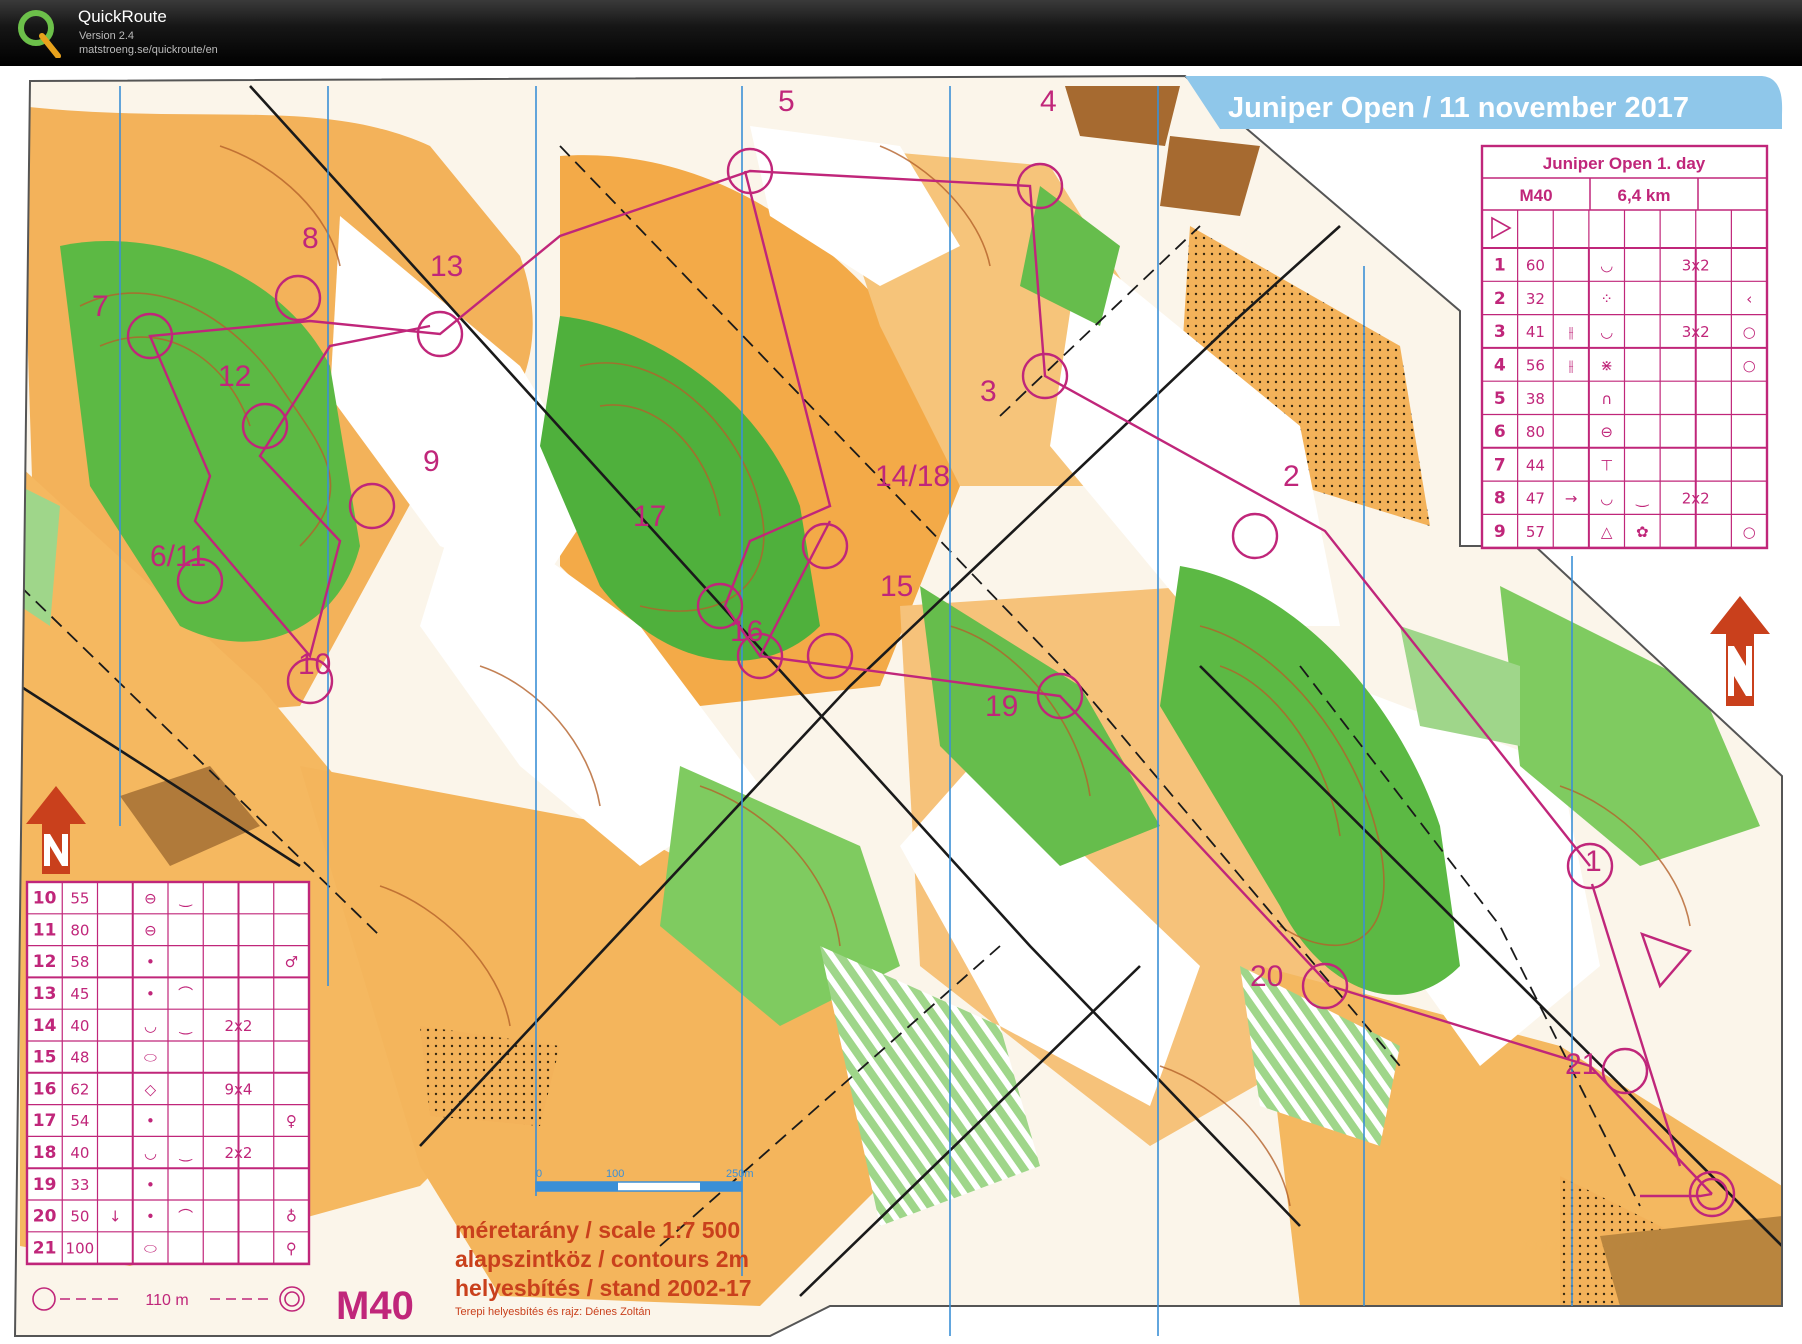  What do you see at coordinates (1571, 366) in the screenshot?
I see `description-c1: ⫲` at bounding box center [1571, 366].